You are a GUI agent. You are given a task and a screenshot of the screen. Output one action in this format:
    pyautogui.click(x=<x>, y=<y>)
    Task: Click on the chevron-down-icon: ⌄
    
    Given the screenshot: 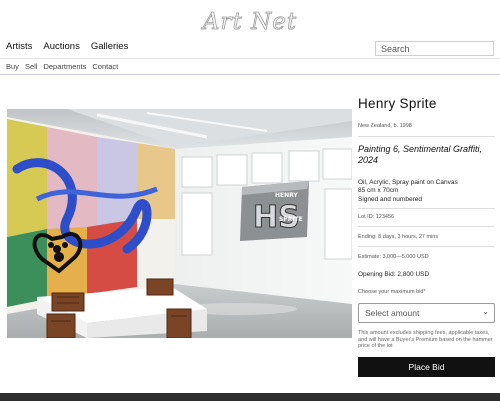 What is the action you would take?
    pyautogui.click(x=485, y=311)
    